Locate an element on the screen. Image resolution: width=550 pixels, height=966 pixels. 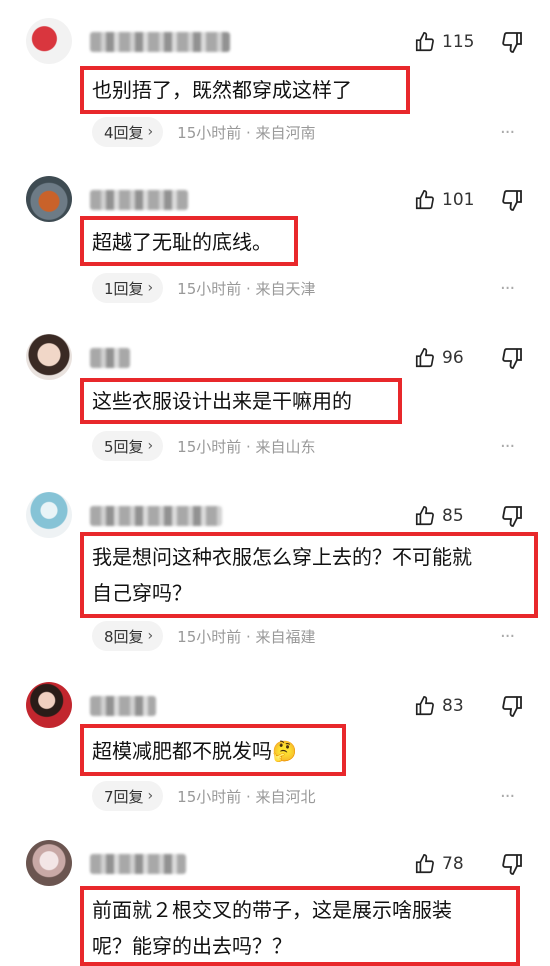
comment-meta: 4回复 › 15小时前 · 来自河南 is located at coordinates (204, 132).